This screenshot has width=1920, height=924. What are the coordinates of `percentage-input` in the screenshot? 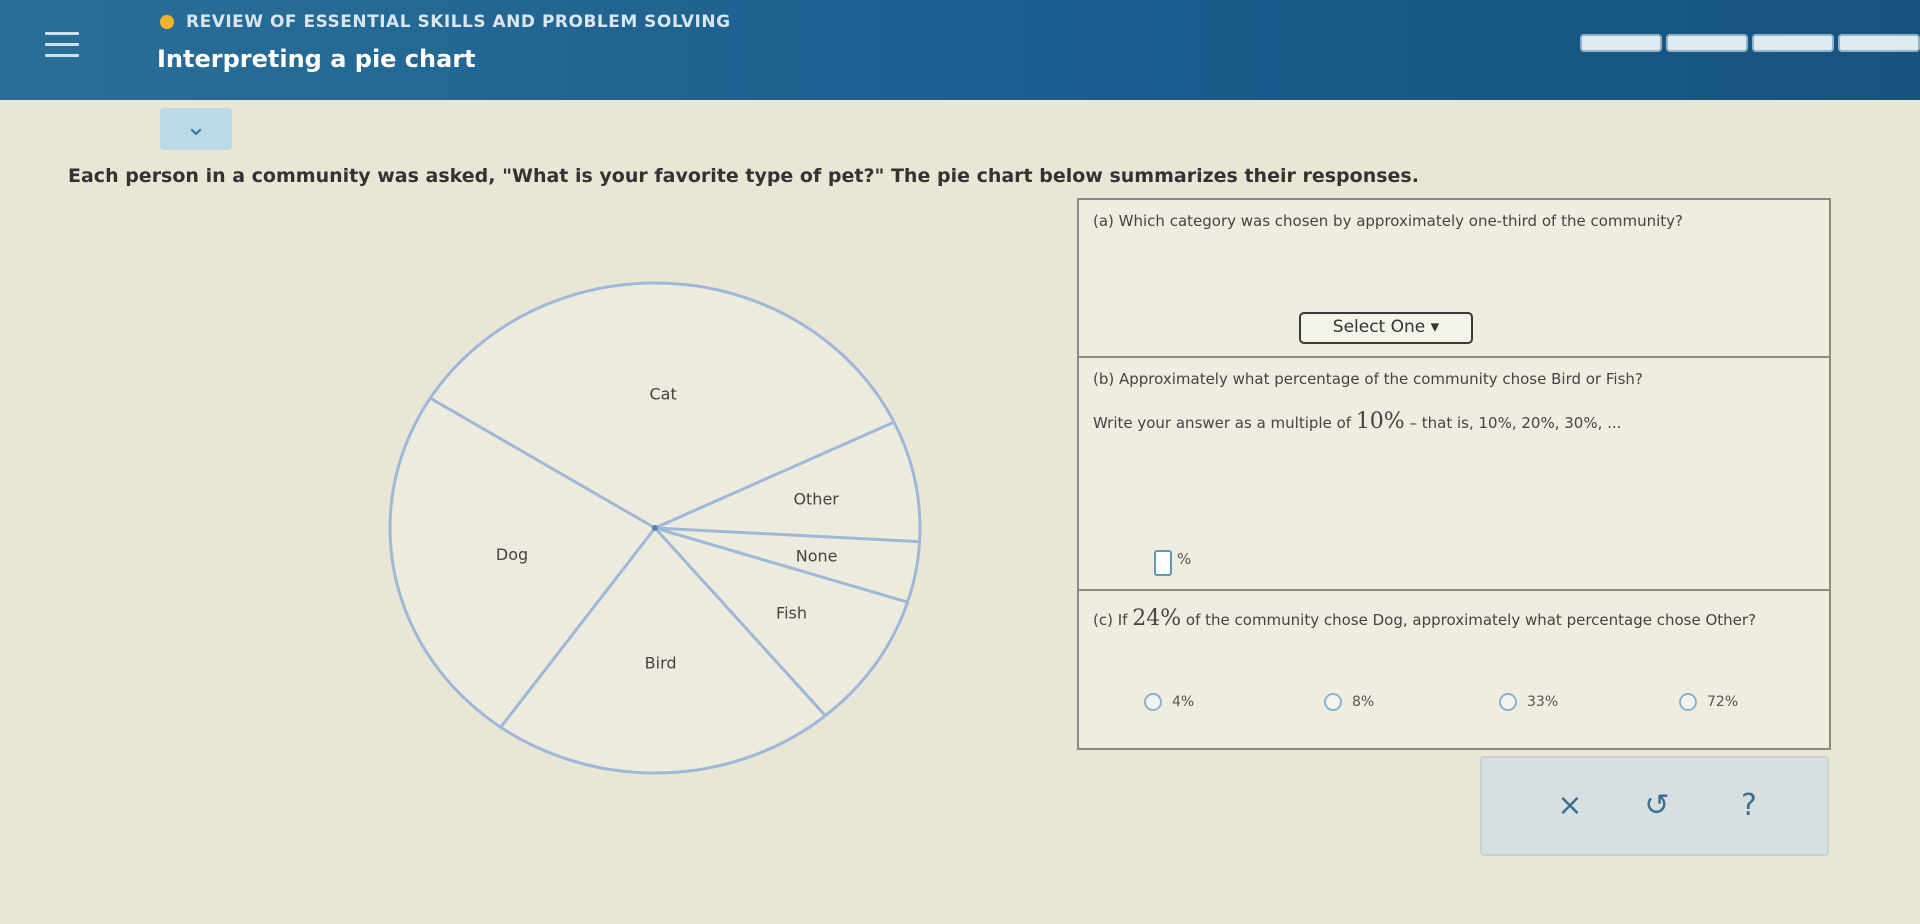 It's located at (1163, 563).